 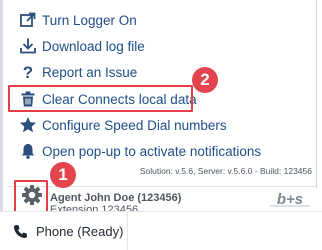 I want to click on phone-status-label: Phone (Ready), so click(x=80, y=231).